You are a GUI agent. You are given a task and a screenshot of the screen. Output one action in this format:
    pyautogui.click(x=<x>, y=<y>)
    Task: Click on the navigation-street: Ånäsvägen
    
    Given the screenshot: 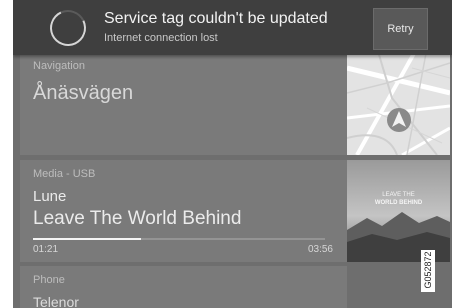 What is the action you would take?
    pyautogui.click(x=83, y=93)
    